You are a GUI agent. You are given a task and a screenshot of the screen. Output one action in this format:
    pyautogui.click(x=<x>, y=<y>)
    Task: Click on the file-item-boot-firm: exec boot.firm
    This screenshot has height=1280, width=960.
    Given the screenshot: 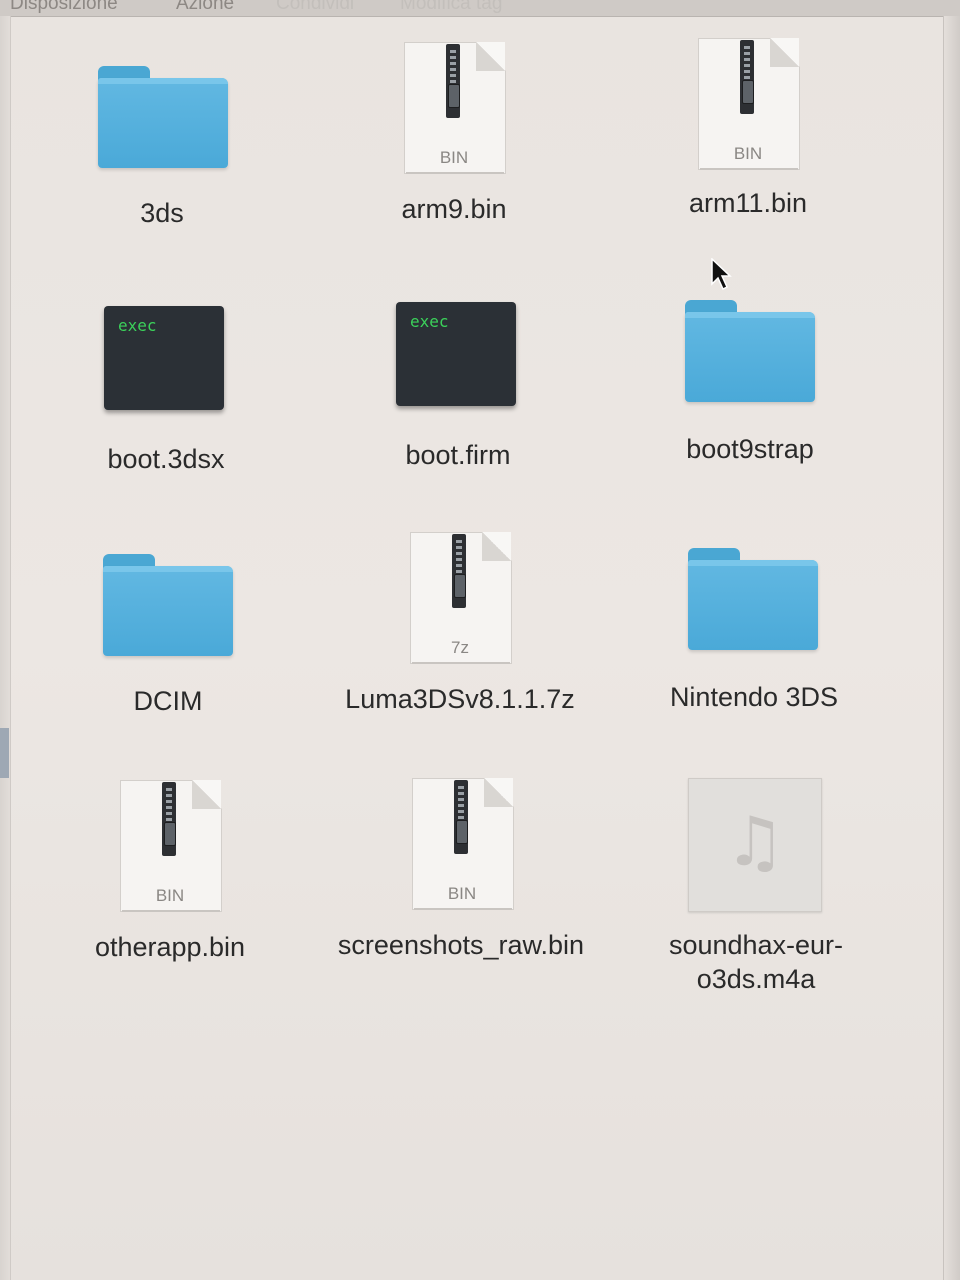 What is the action you would take?
    pyautogui.click(x=458, y=408)
    